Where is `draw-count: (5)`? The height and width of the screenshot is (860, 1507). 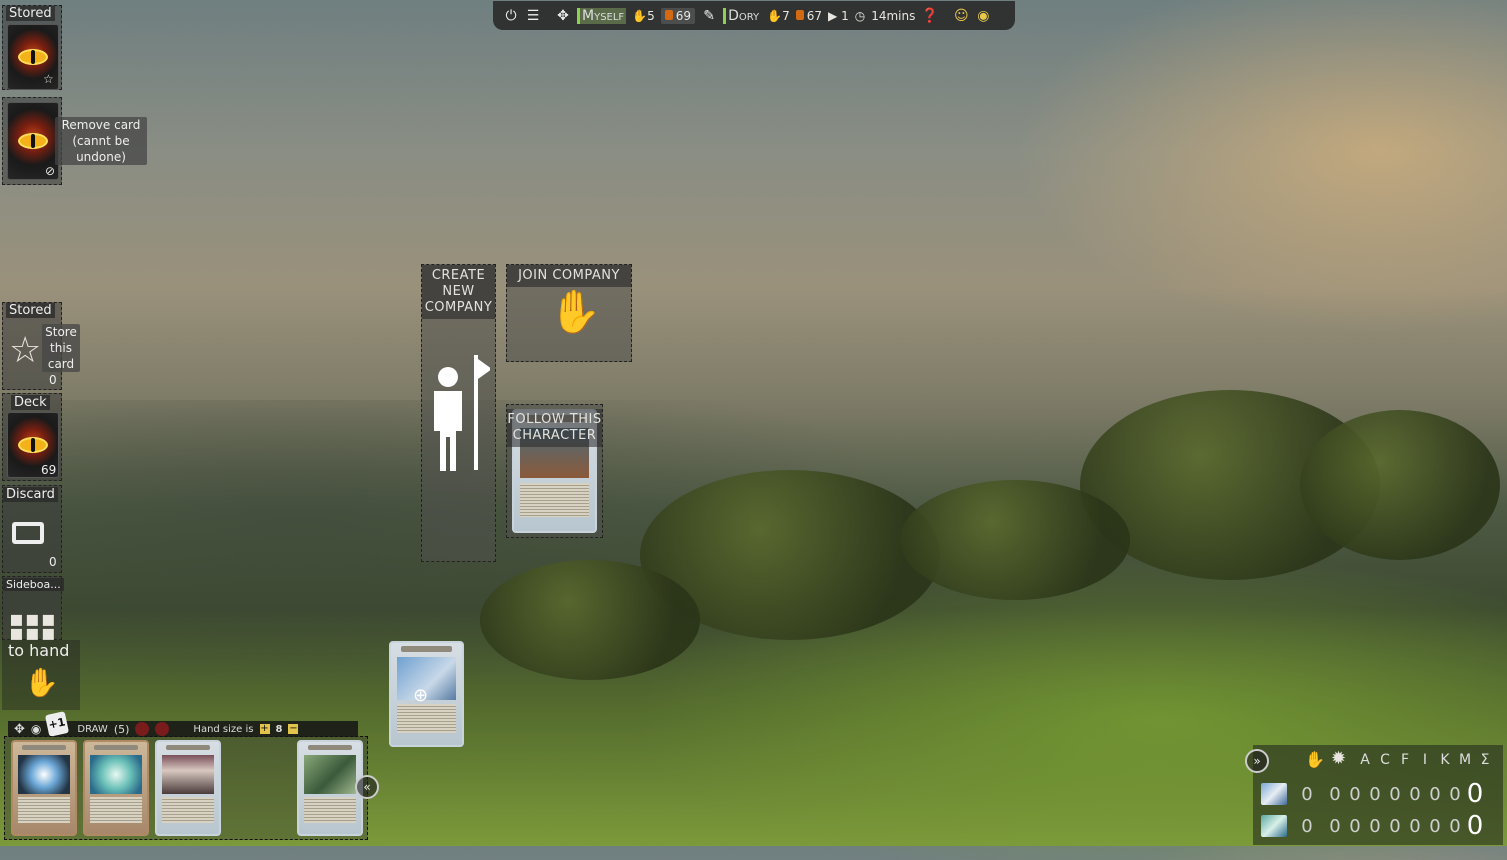
draw-count: (5) is located at coordinates (121, 729).